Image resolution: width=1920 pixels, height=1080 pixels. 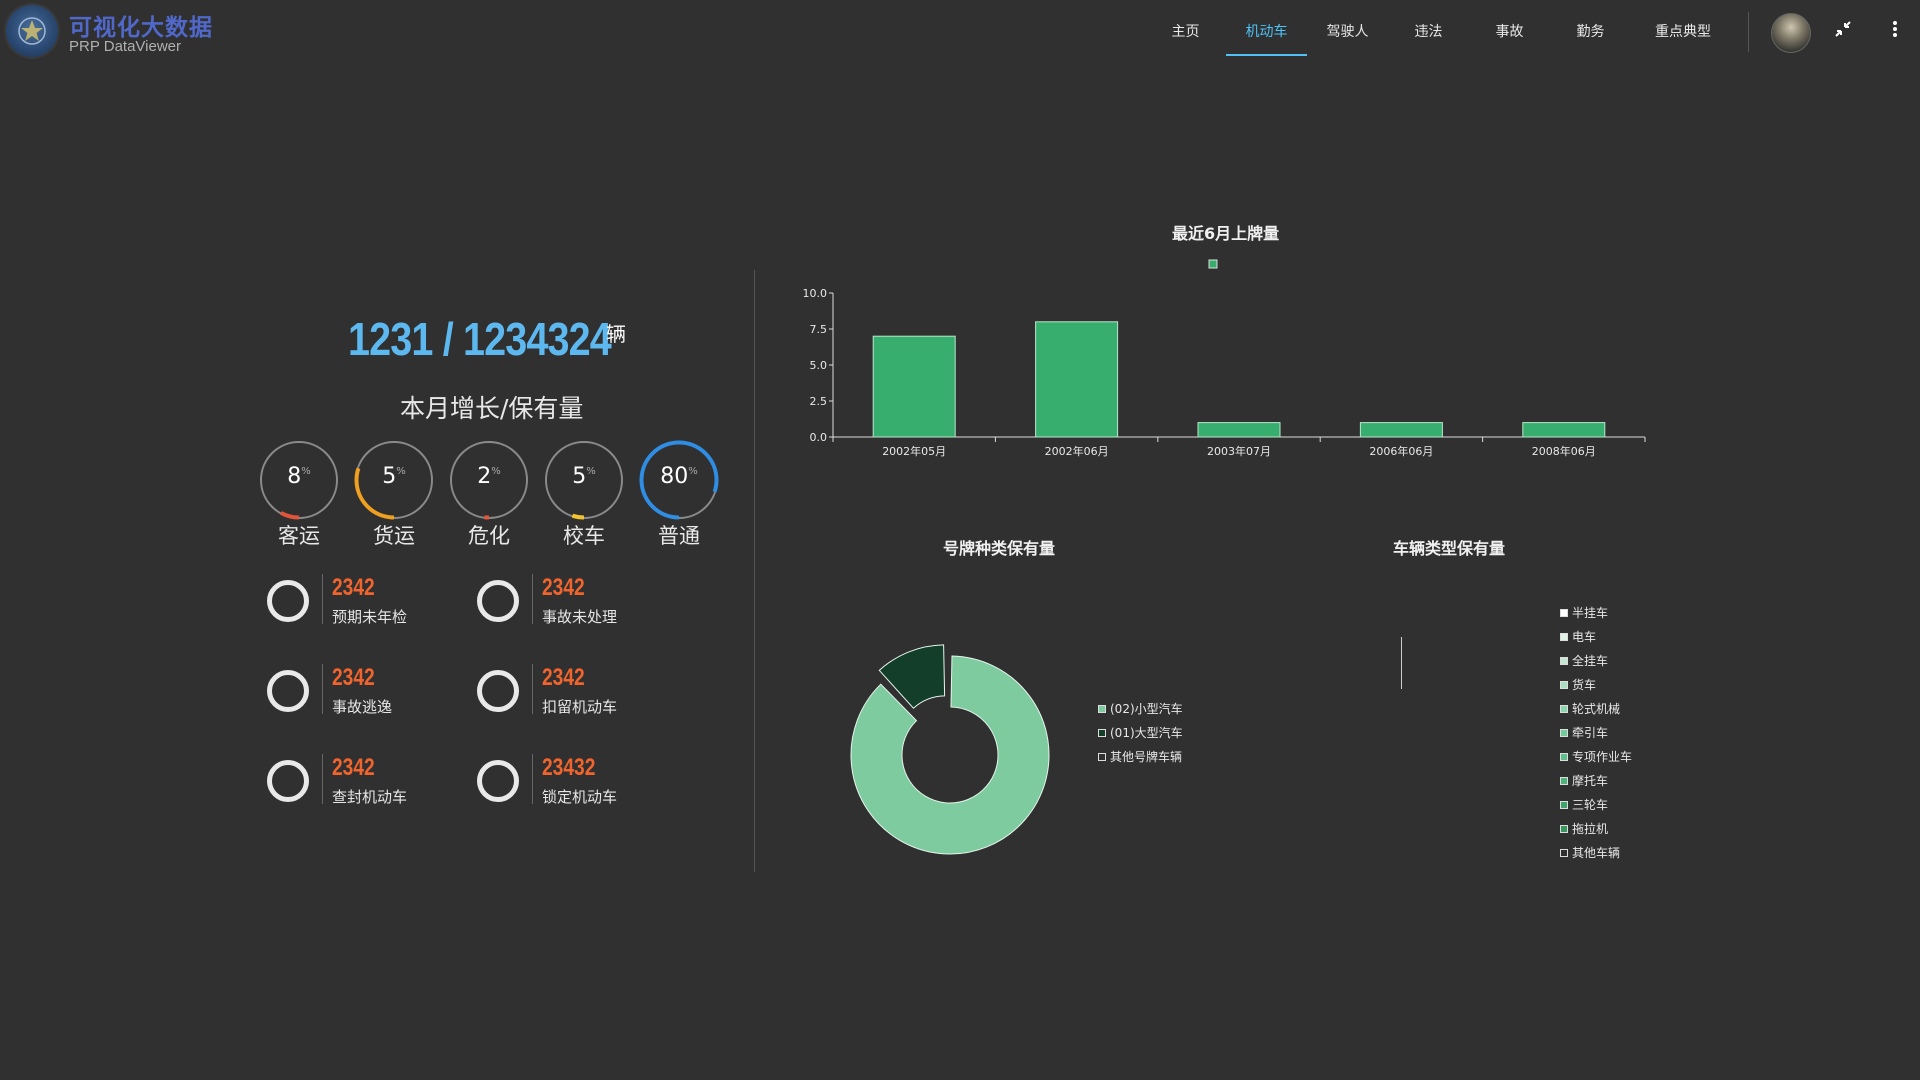 I want to click on legend-item: (01)大型汽车, so click(x=1140, y=733).